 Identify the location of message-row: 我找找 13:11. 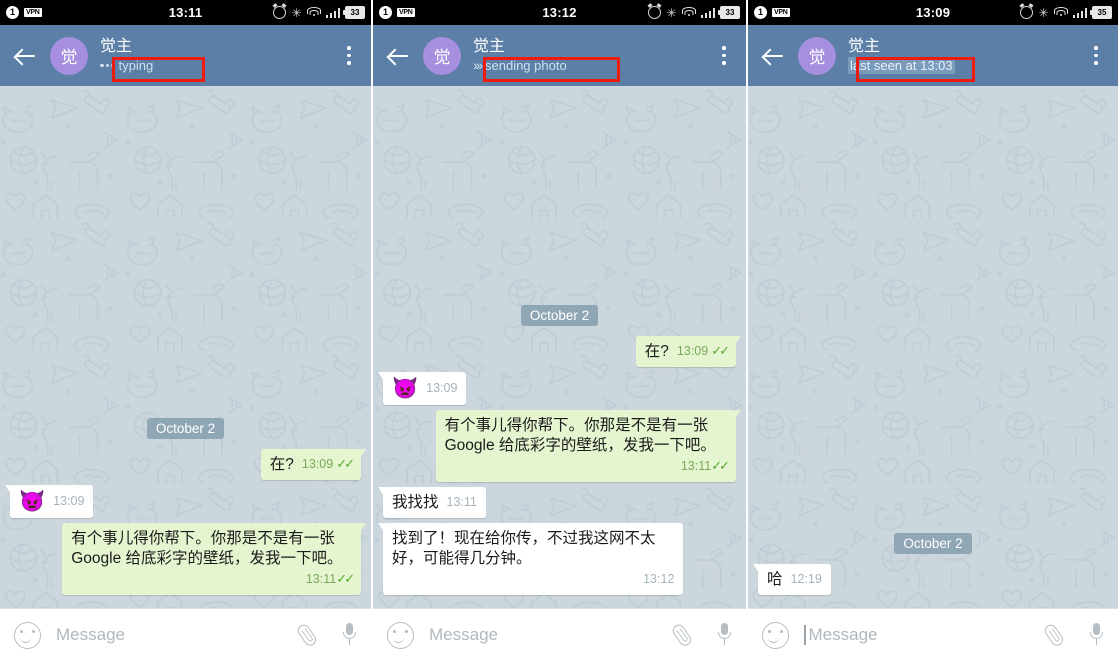
(557, 502).